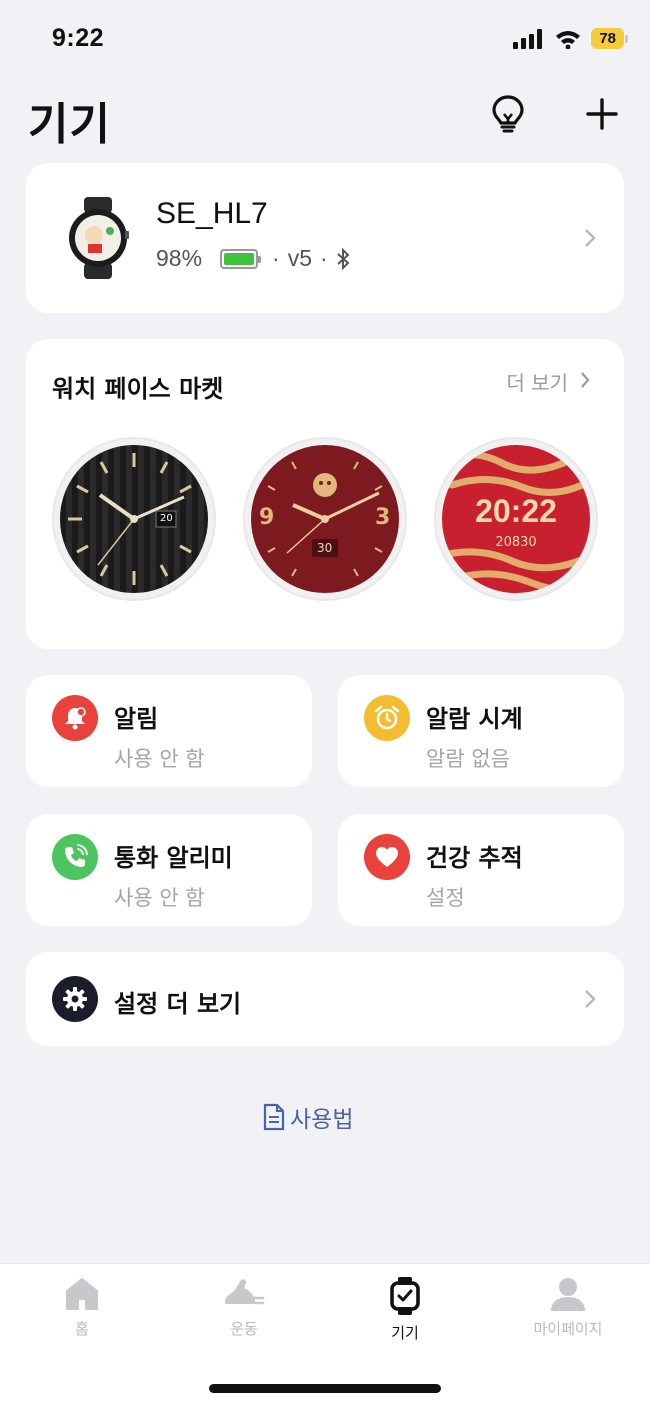  What do you see at coordinates (568, 1329) in the screenshot?
I see `tab-label: 마이페이지` at bounding box center [568, 1329].